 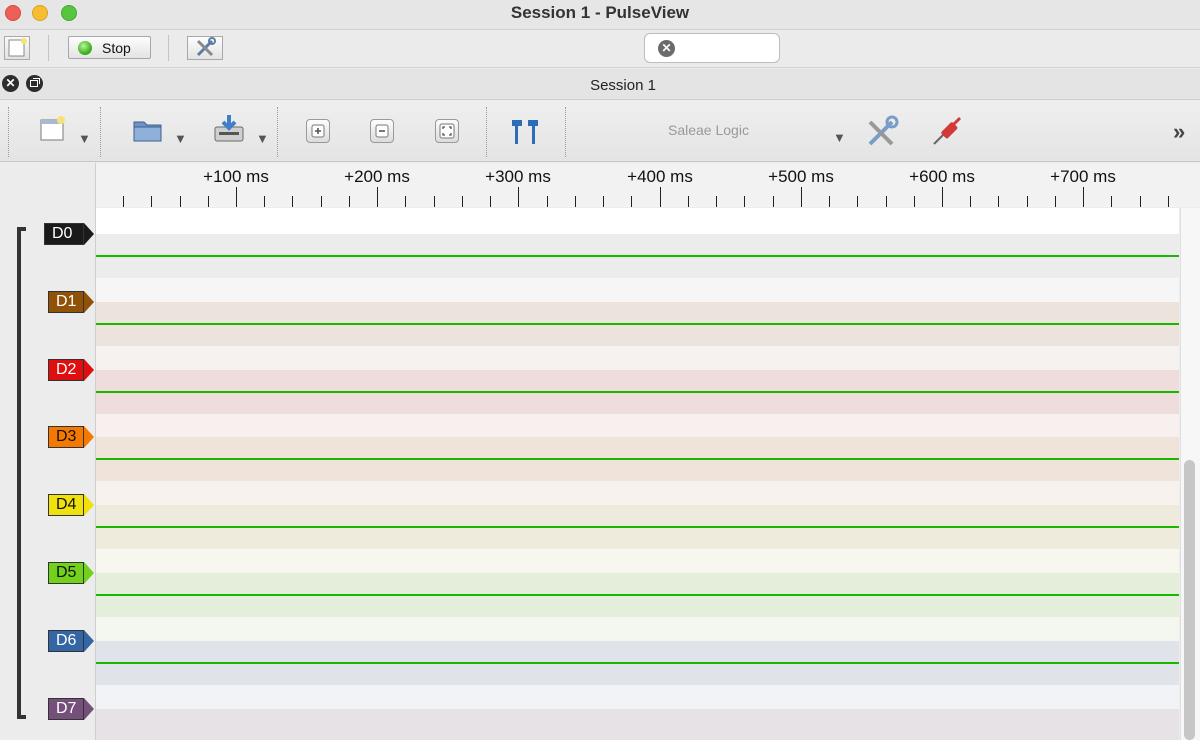 What do you see at coordinates (48, 451) in the screenshot?
I see `channel-header-panel` at bounding box center [48, 451].